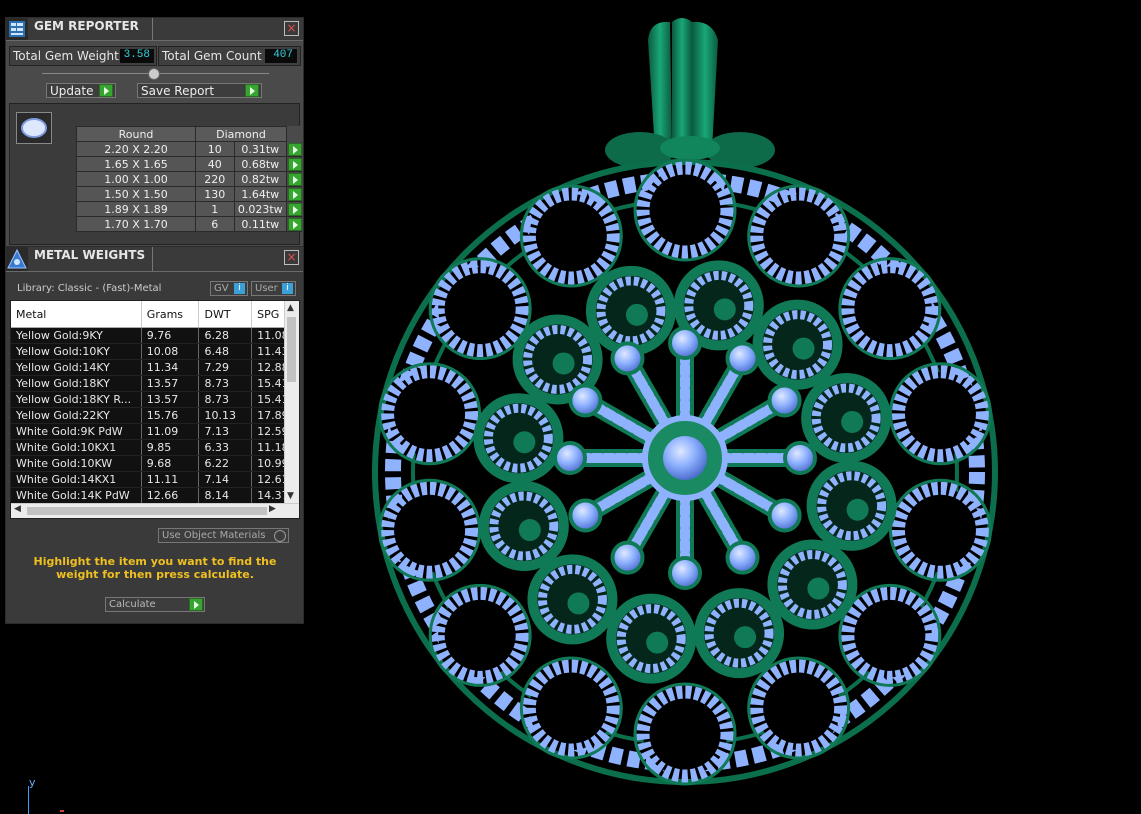  Describe the element at coordinates (214, 535) in the screenshot. I see `use-object-materials-label: Use Object Materials` at that location.